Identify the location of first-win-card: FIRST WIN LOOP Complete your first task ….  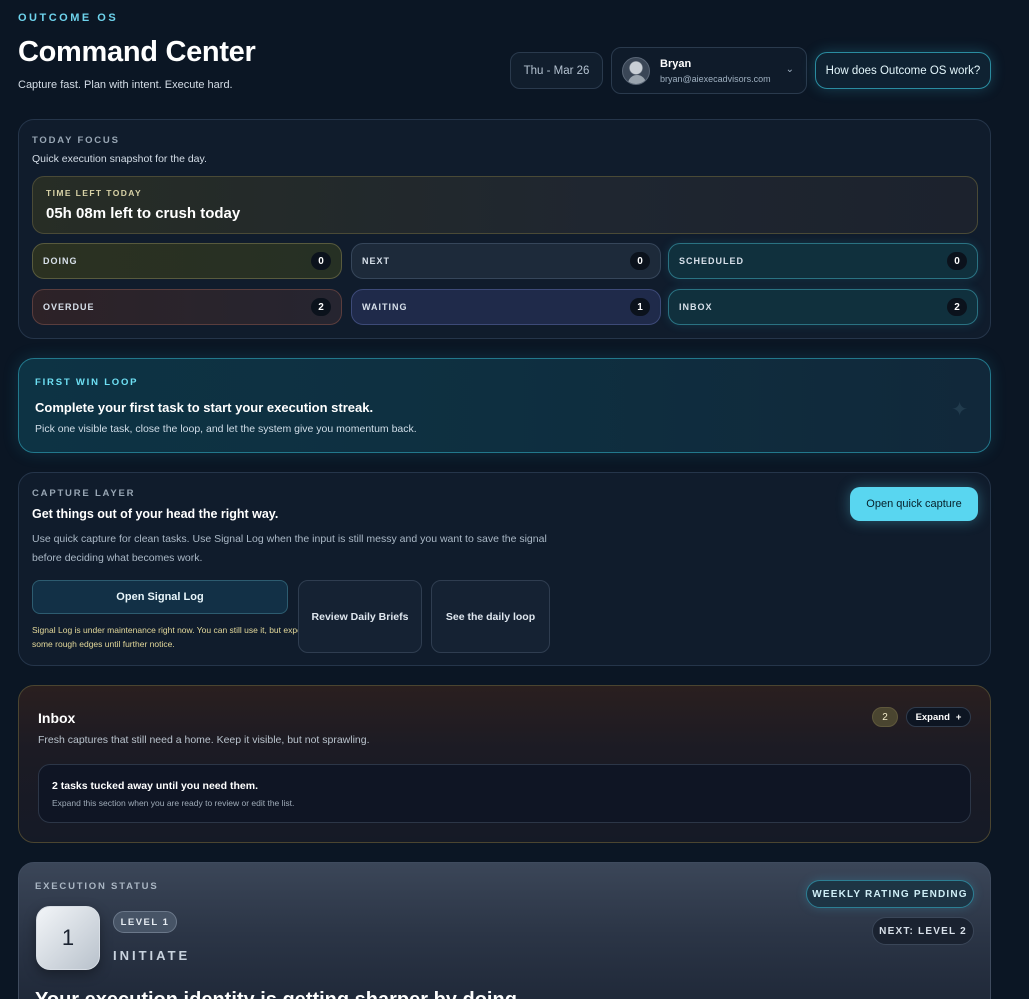
(504, 405).